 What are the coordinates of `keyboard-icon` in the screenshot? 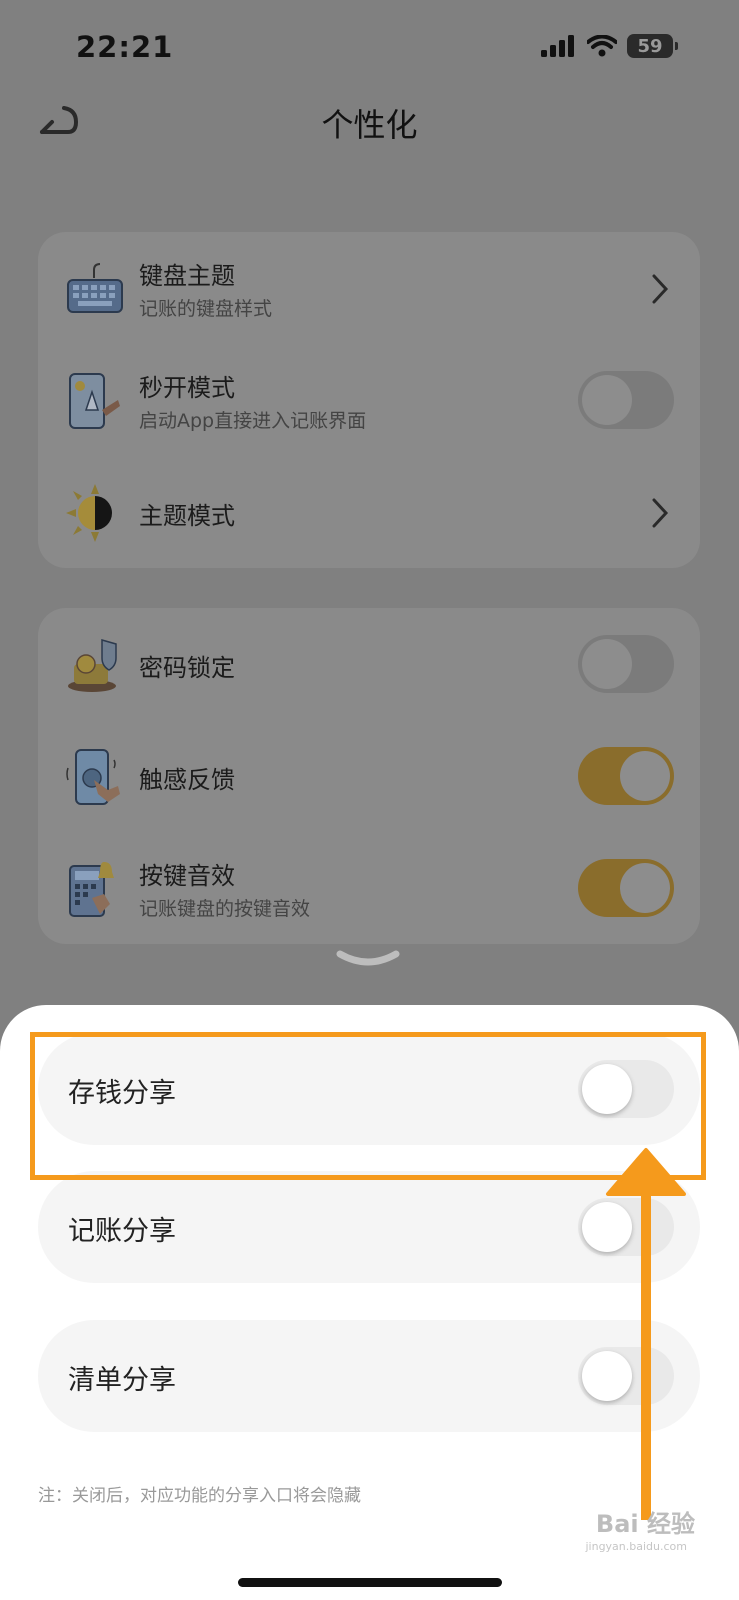 It's located at (95, 288).